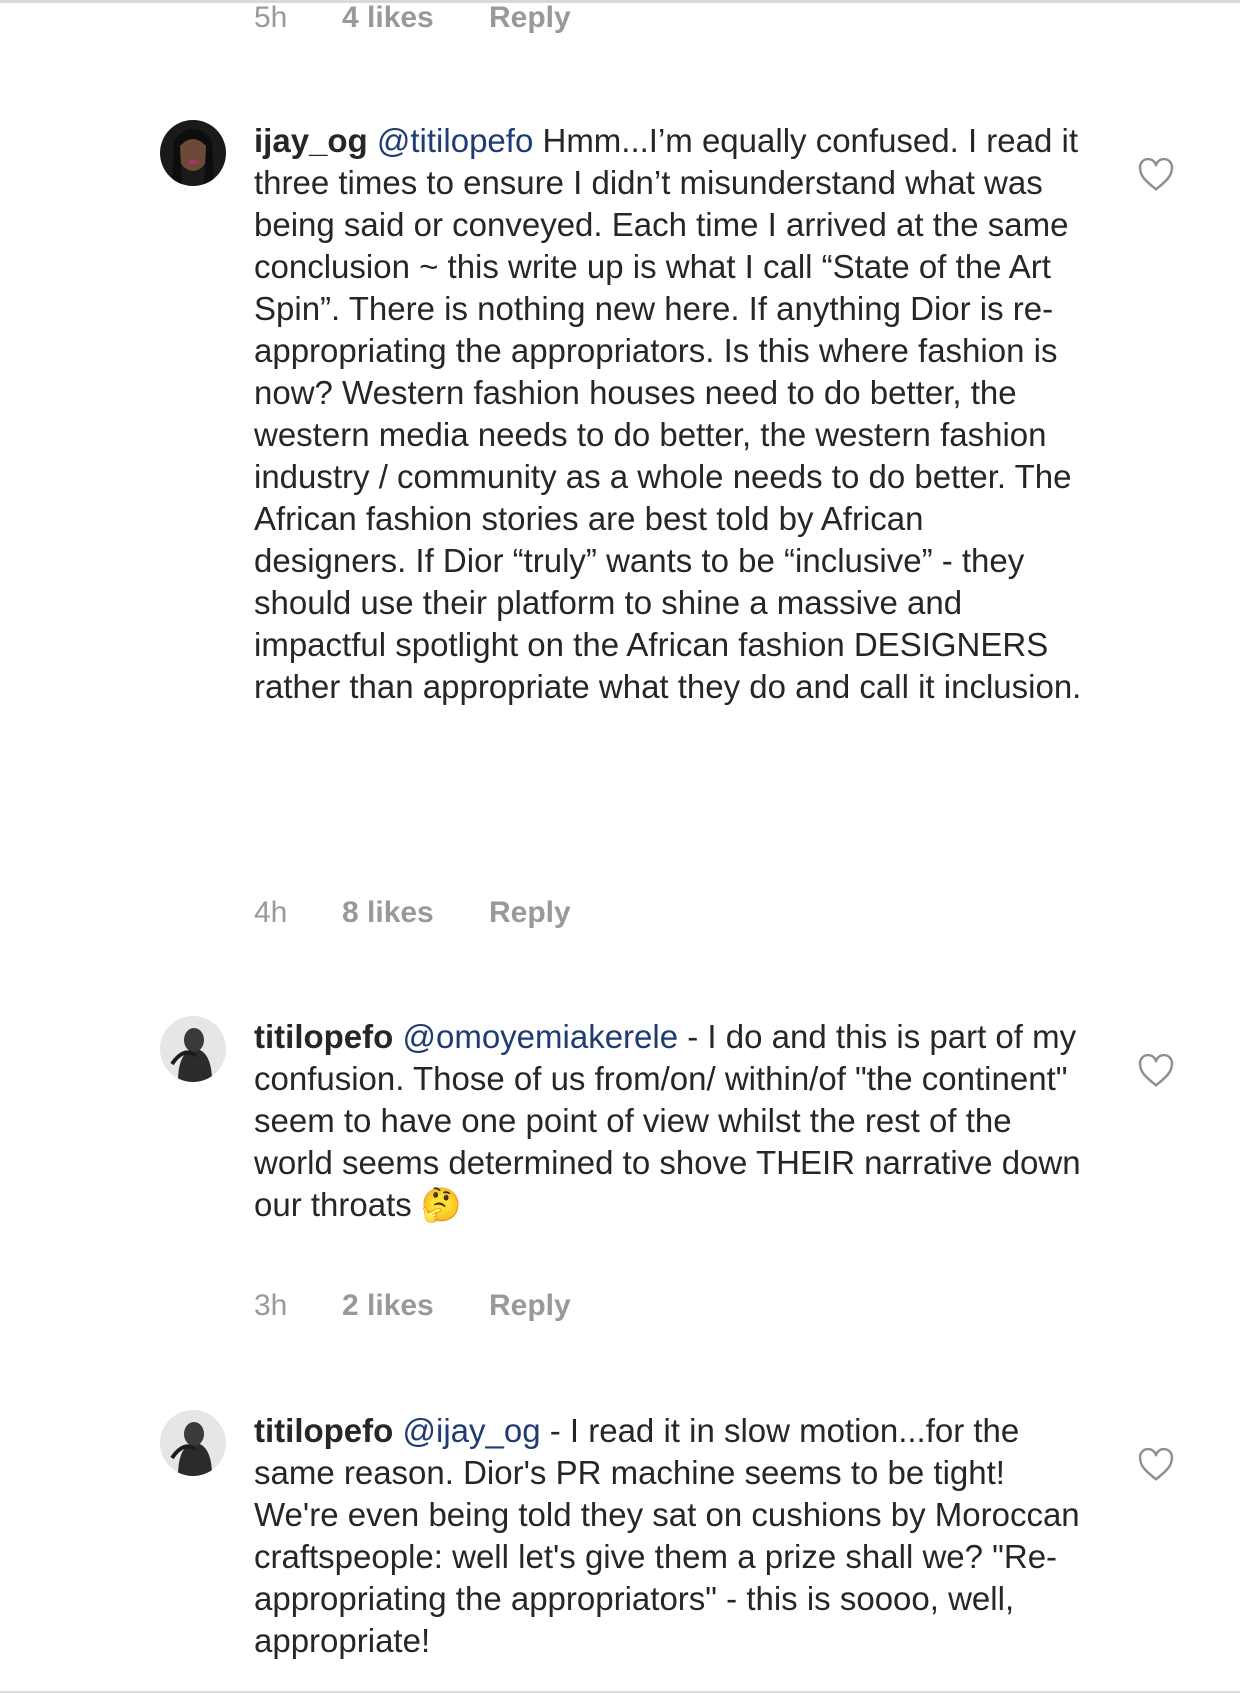  I want to click on comment-likes: 4 likes, so click(415, 18).